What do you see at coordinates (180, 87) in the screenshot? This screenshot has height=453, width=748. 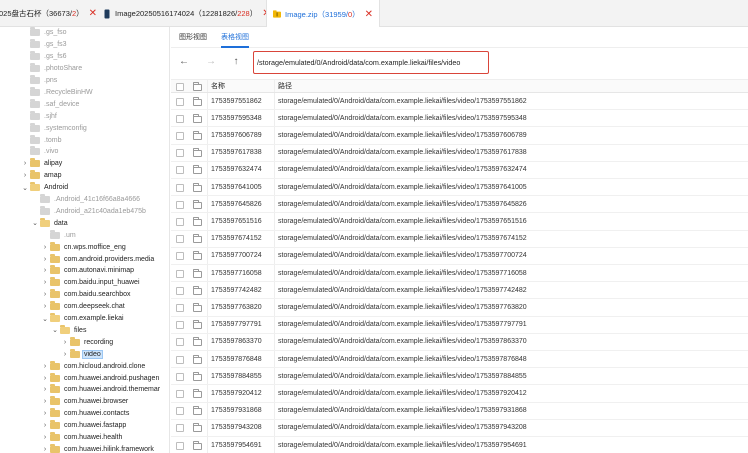 I see `select-all-checkbox` at bounding box center [180, 87].